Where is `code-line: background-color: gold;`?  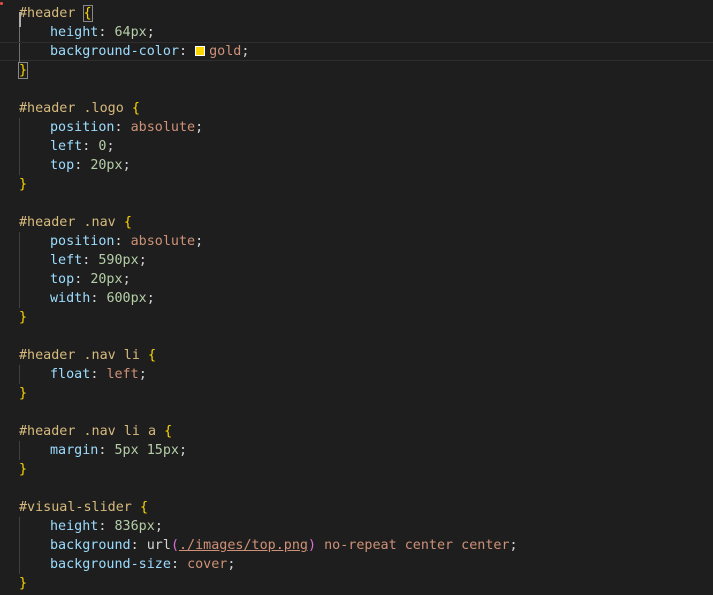 code-line: background-color: gold; is located at coordinates (356, 52).